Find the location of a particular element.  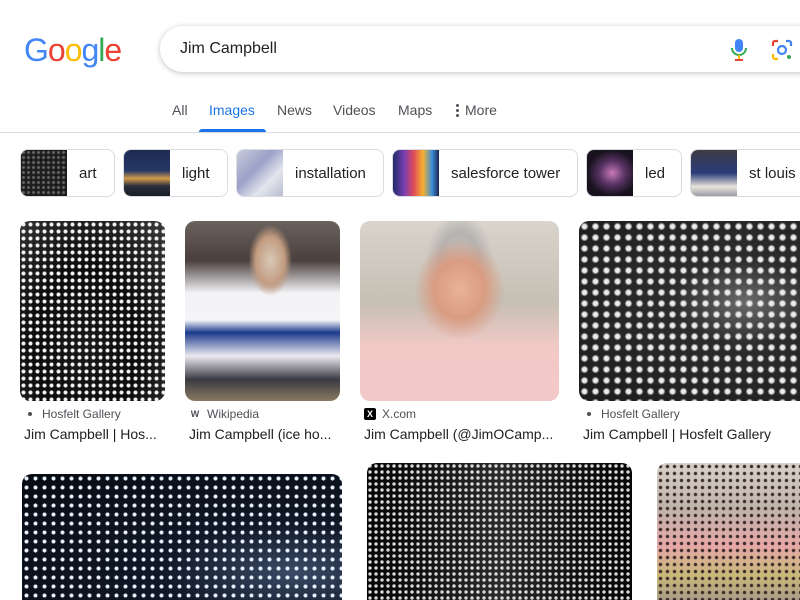

more-vert-icon is located at coordinates (457, 110).